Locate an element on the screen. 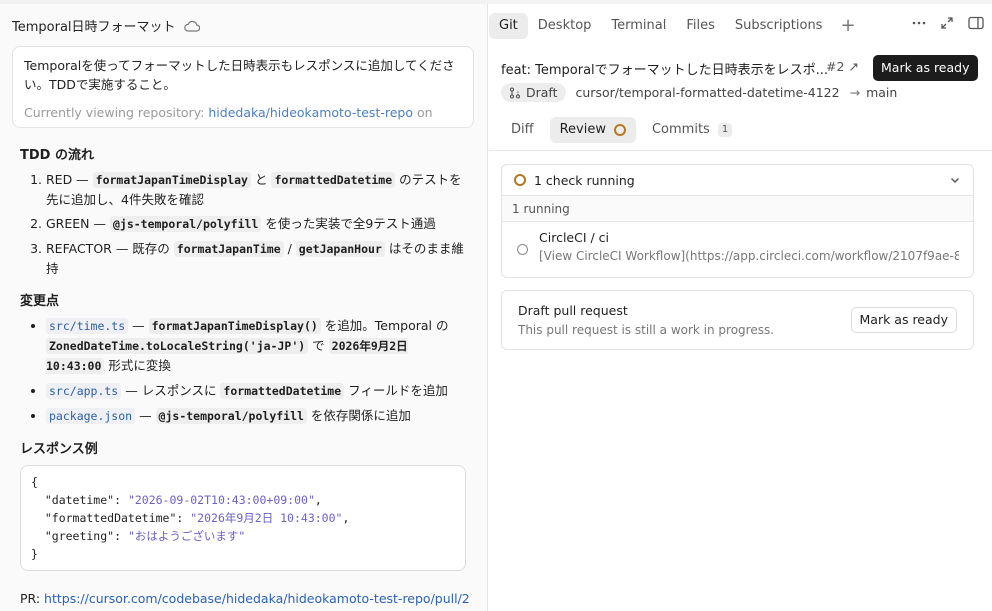 The width and height of the screenshot is (992, 611). tab-diff-label: Diff is located at coordinates (522, 129).